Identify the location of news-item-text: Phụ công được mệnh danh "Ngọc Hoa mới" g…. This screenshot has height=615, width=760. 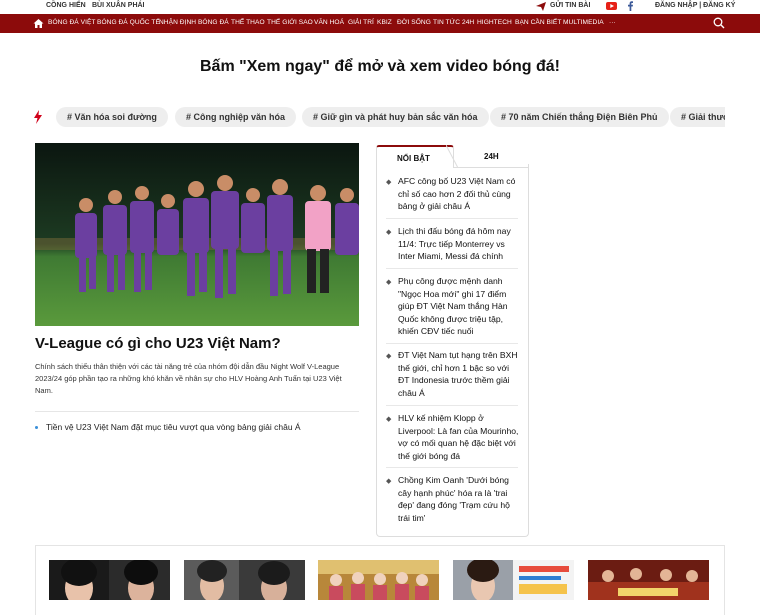
(459, 306).